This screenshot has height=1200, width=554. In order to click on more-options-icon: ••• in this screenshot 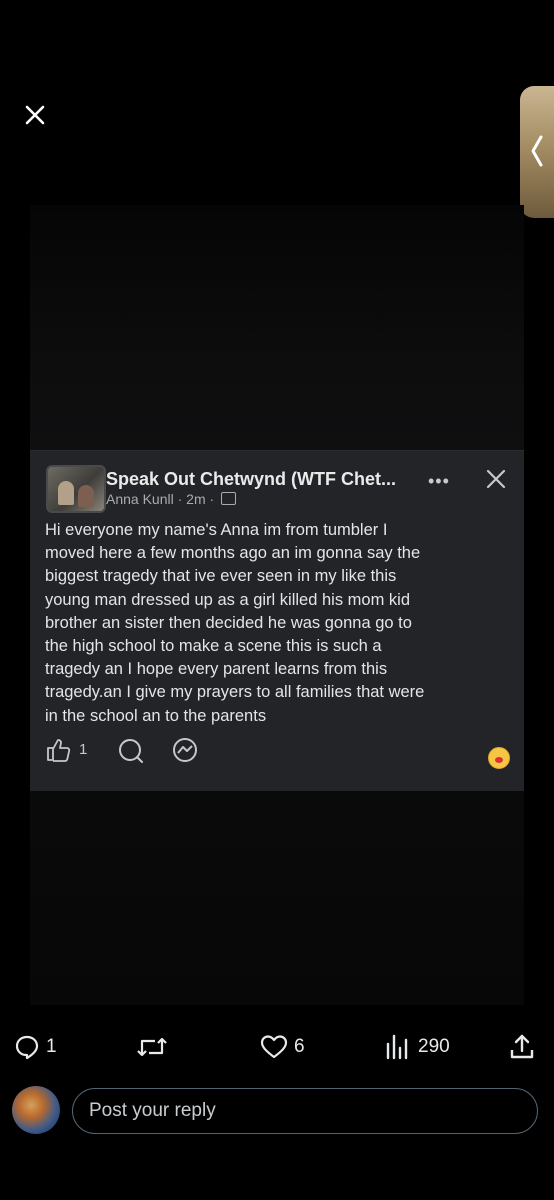, I will do `click(439, 481)`.